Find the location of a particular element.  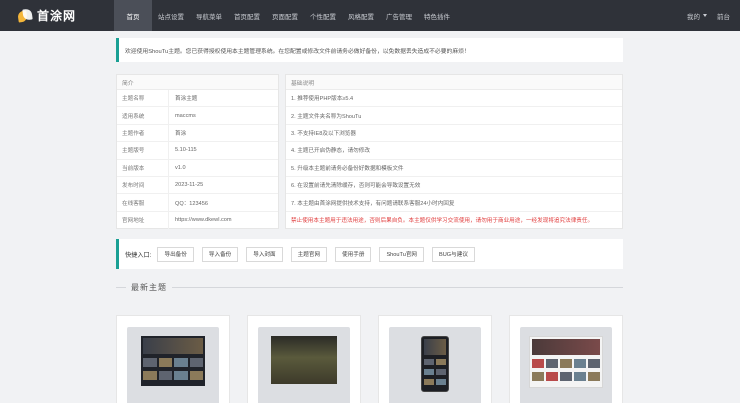

info-row: 发布时间 2023-11-25 is located at coordinates (197, 185).